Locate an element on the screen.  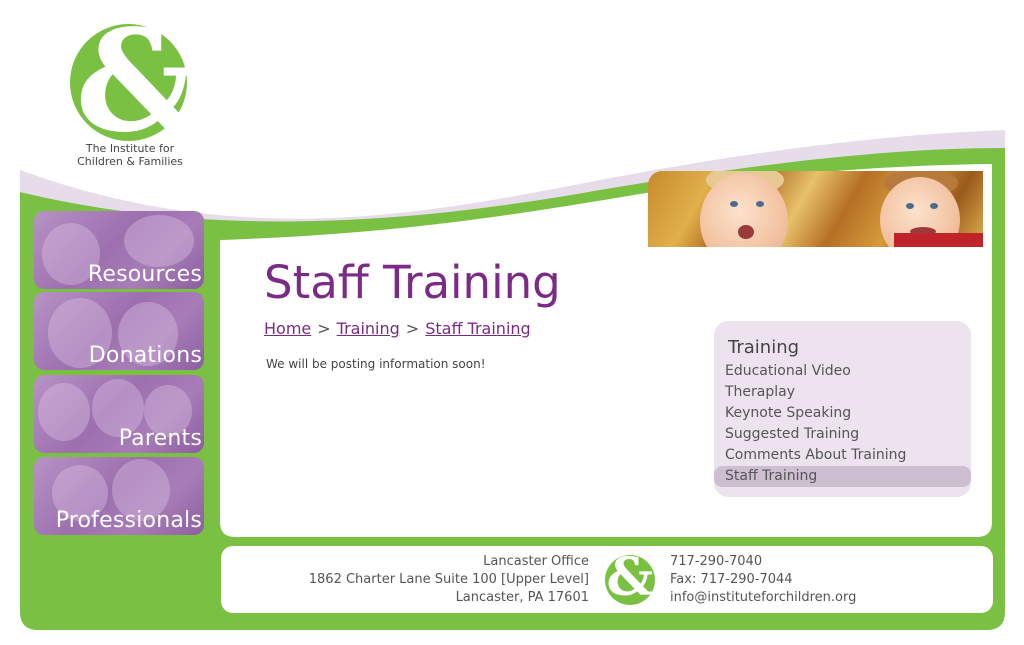
ampersand-logo-icon: & is located at coordinates (136, 82).